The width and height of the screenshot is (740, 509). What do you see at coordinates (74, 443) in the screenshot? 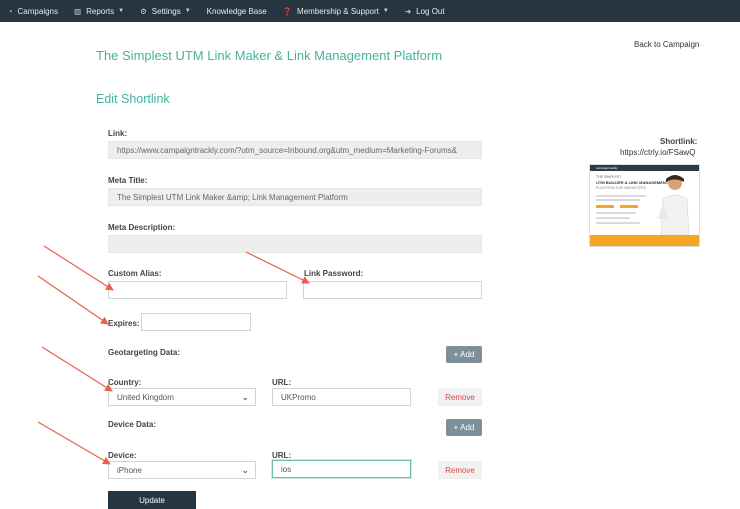
I see `arrow-to-device` at bounding box center [74, 443].